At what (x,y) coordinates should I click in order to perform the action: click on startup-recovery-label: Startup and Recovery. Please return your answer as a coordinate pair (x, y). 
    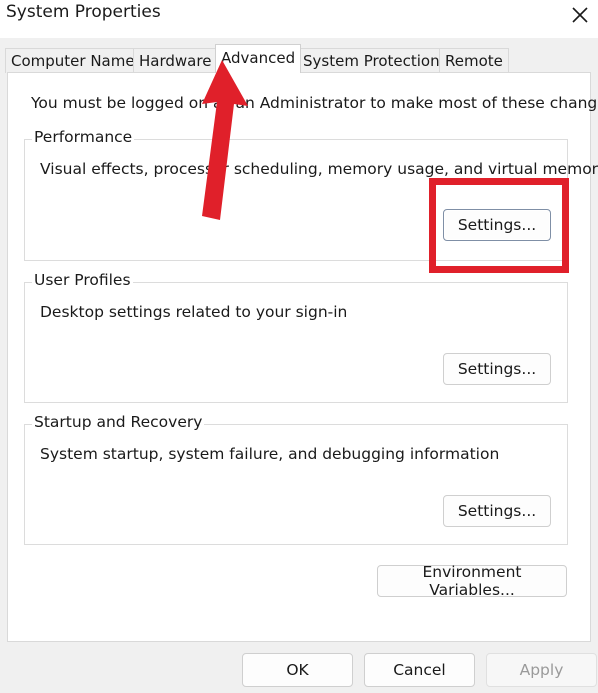
    Looking at the image, I should click on (118, 422).